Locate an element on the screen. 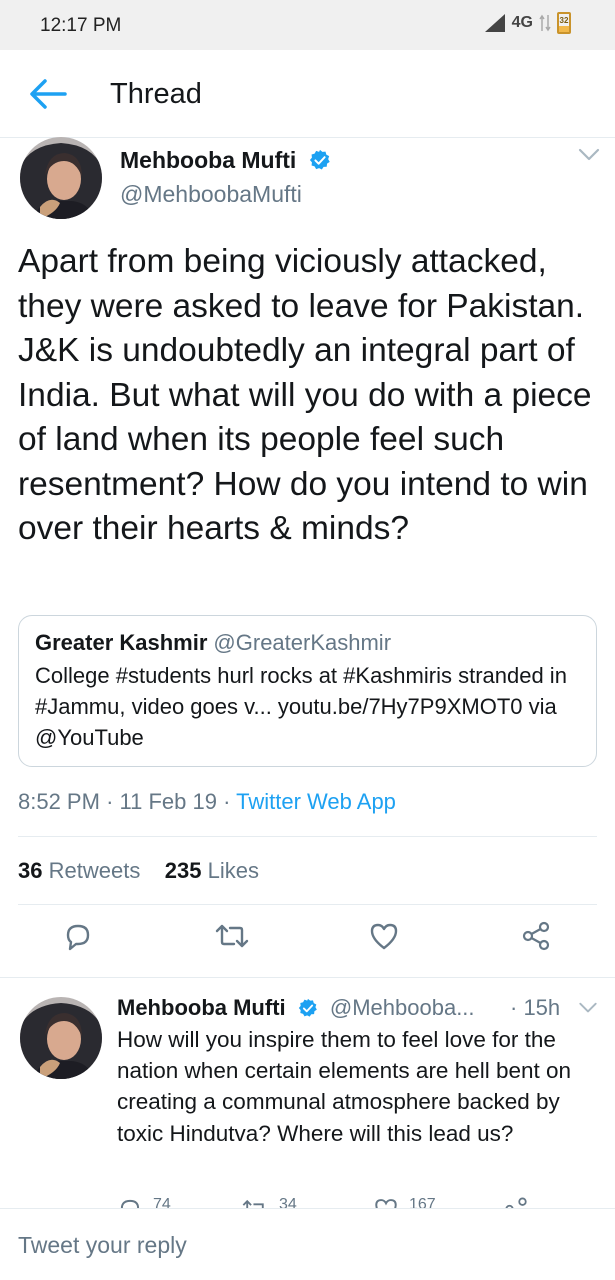  tweet-source-link: Twitter Web App is located at coordinates (316, 801).